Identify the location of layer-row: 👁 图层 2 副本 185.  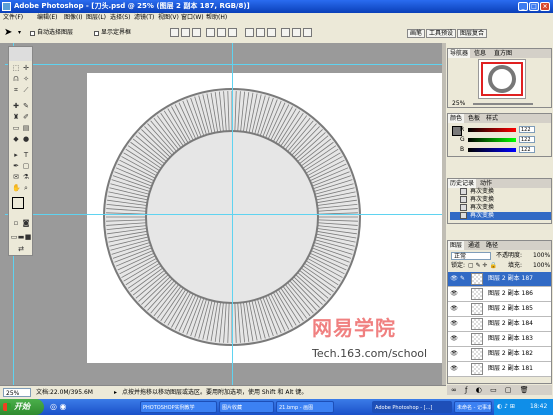
(499, 309).